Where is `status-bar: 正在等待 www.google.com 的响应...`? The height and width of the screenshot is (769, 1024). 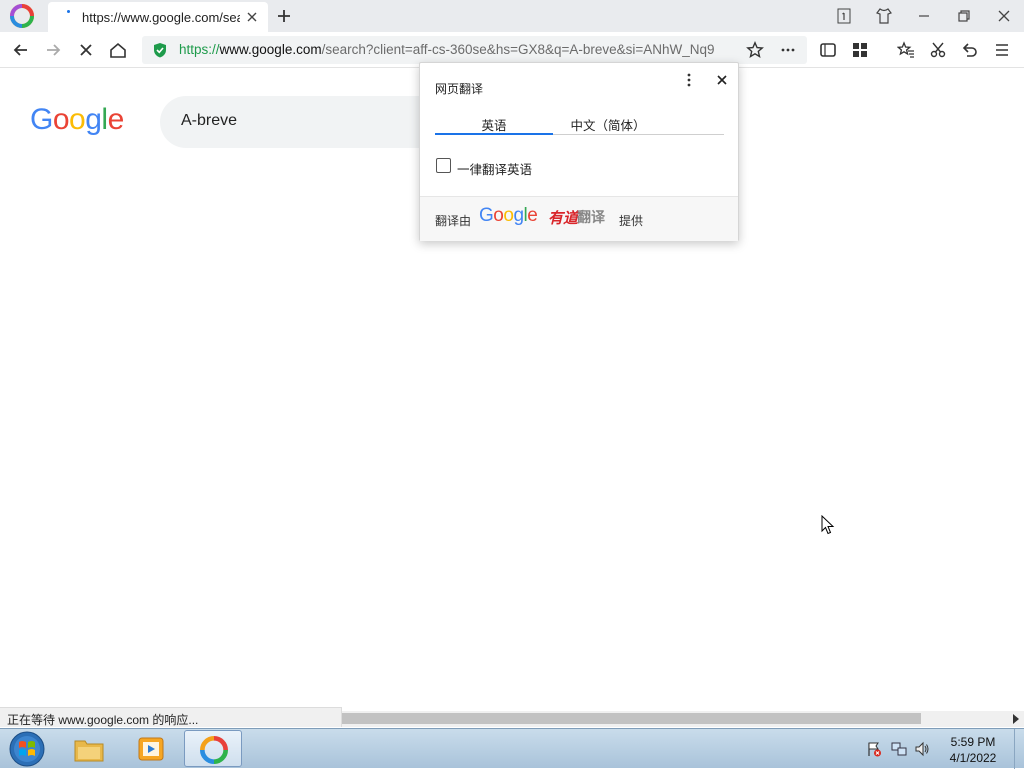
status-bar: 正在等待 www.google.com 的响应... is located at coordinates (171, 717).